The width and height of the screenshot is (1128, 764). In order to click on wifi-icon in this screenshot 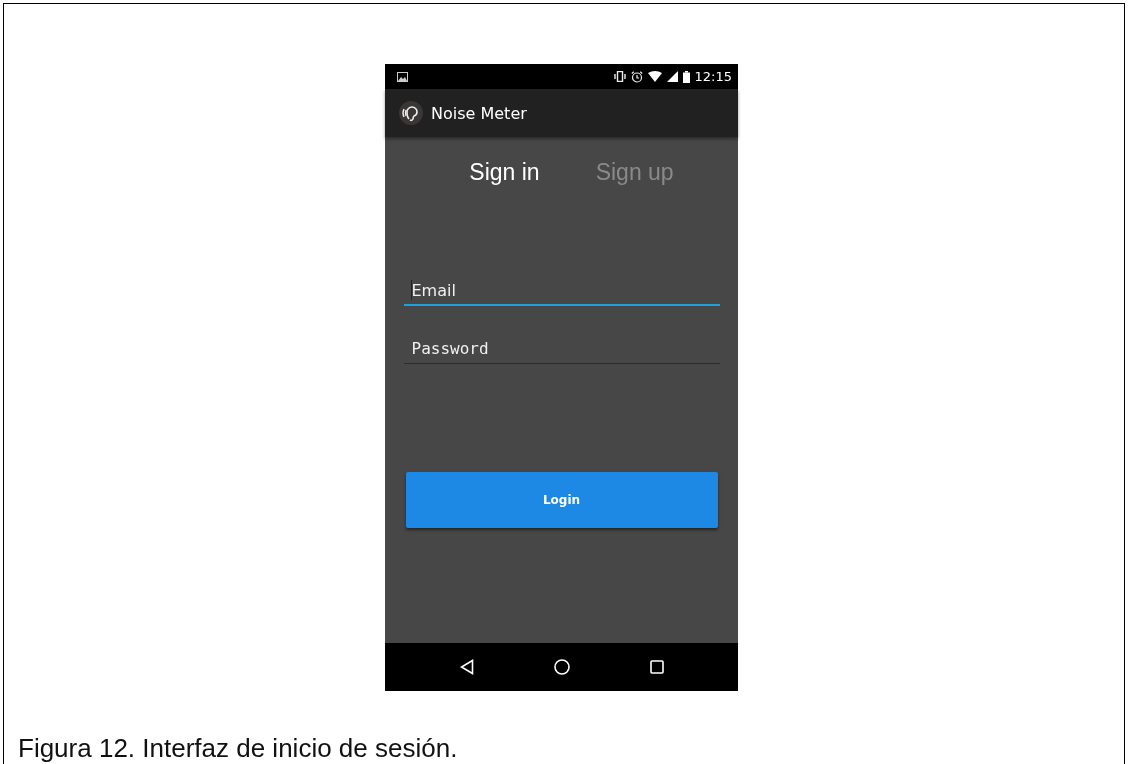, I will do `click(654, 76)`.